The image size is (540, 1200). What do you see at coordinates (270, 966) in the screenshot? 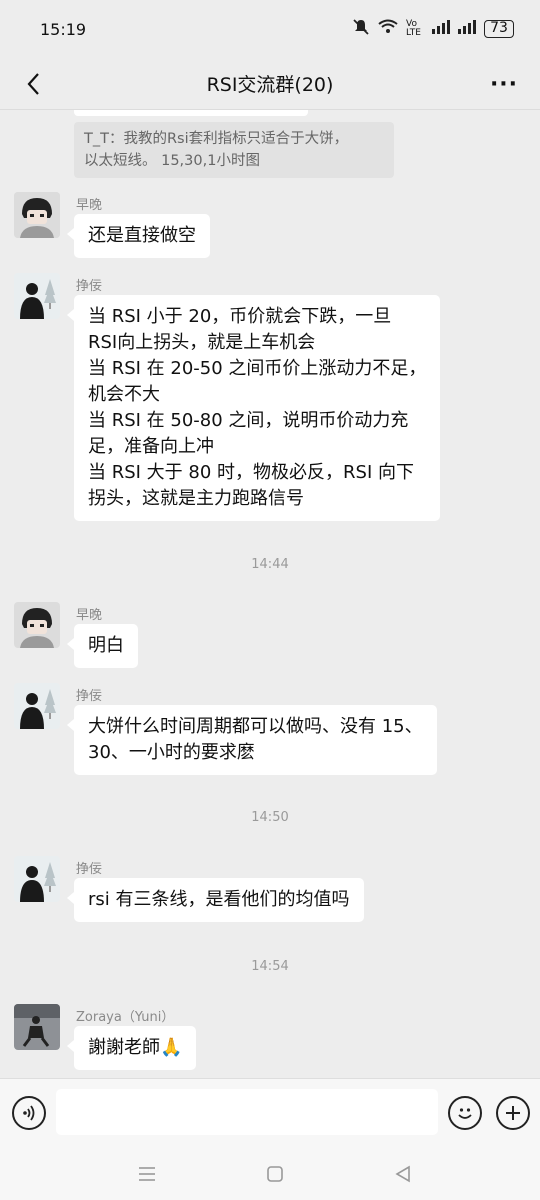
I see `timestamp: 14:54` at bounding box center [270, 966].